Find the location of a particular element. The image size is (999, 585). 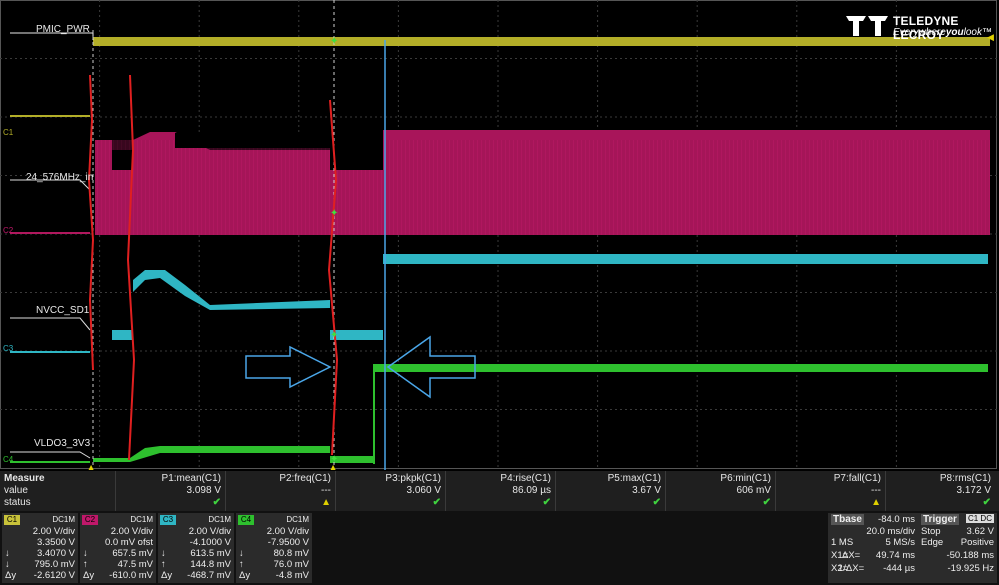

measure-param-name: P6:min(C1) is located at coordinates (745, 478).